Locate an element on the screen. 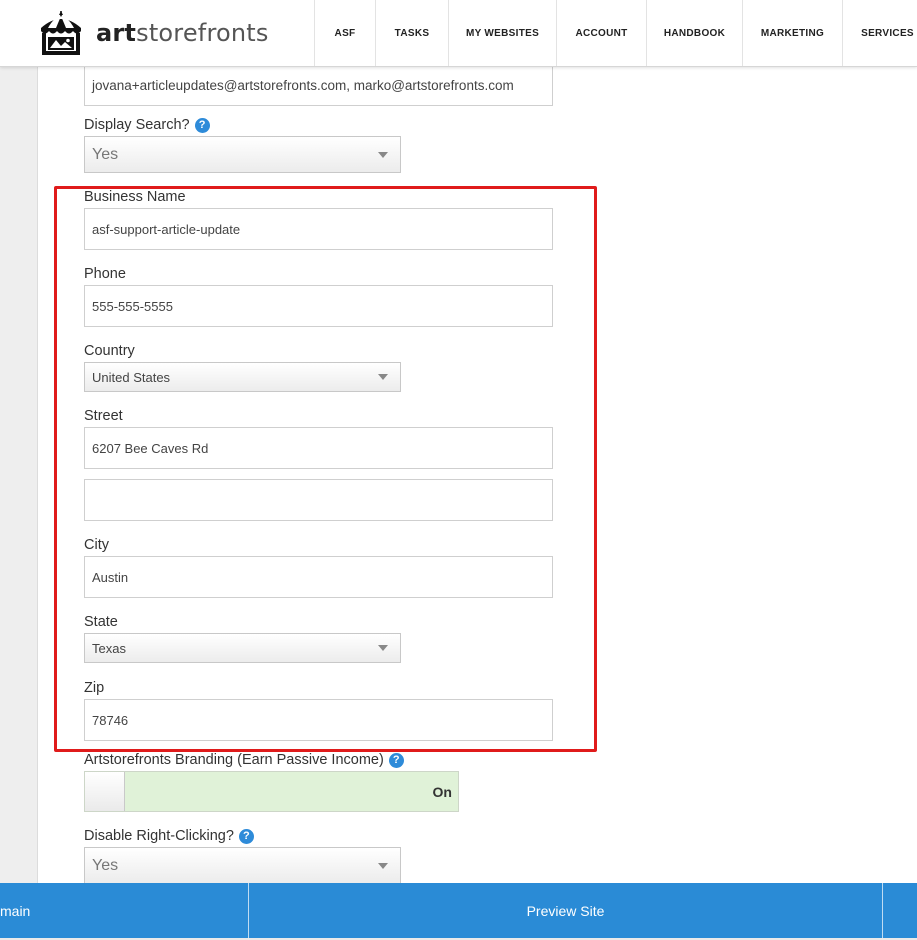 The height and width of the screenshot is (940, 917). street-line2-input is located at coordinates (318, 500).